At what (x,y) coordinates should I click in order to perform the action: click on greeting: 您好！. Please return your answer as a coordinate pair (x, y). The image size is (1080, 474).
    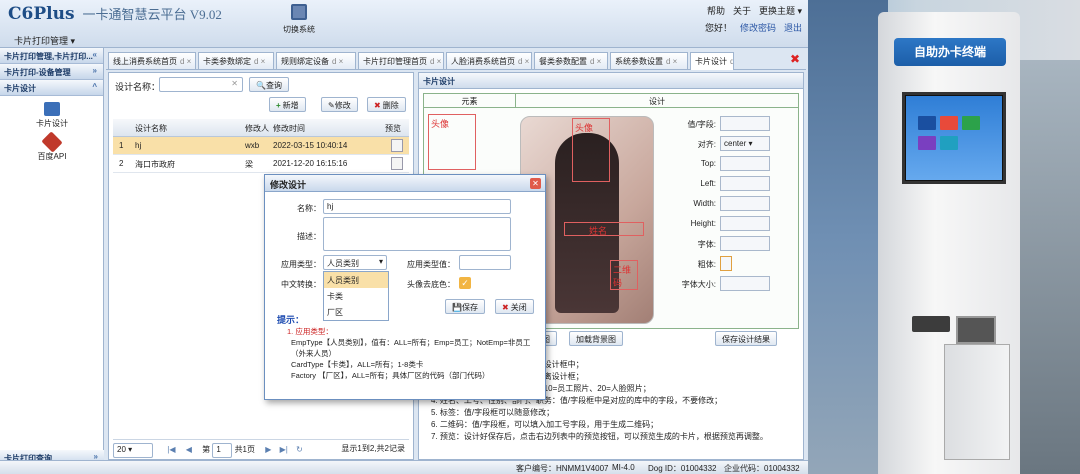
    Looking at the image, I should click on (718, 28).